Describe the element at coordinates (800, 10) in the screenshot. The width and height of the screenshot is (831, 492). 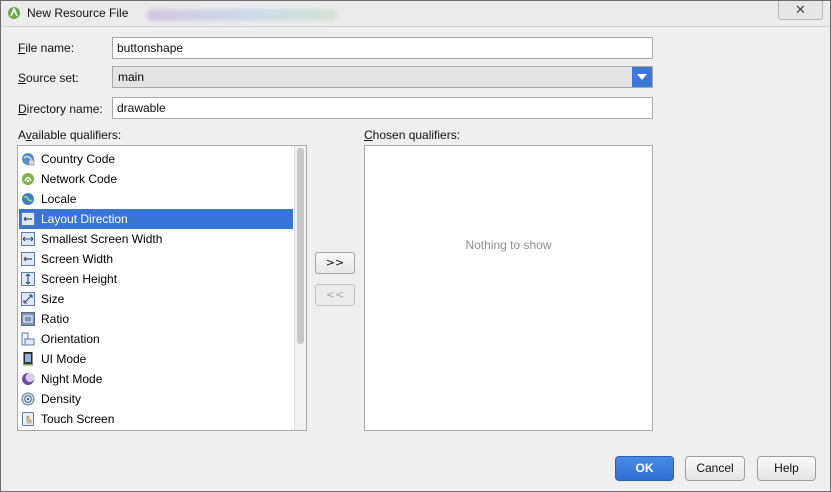
I see `close-button: ✕` at that location.